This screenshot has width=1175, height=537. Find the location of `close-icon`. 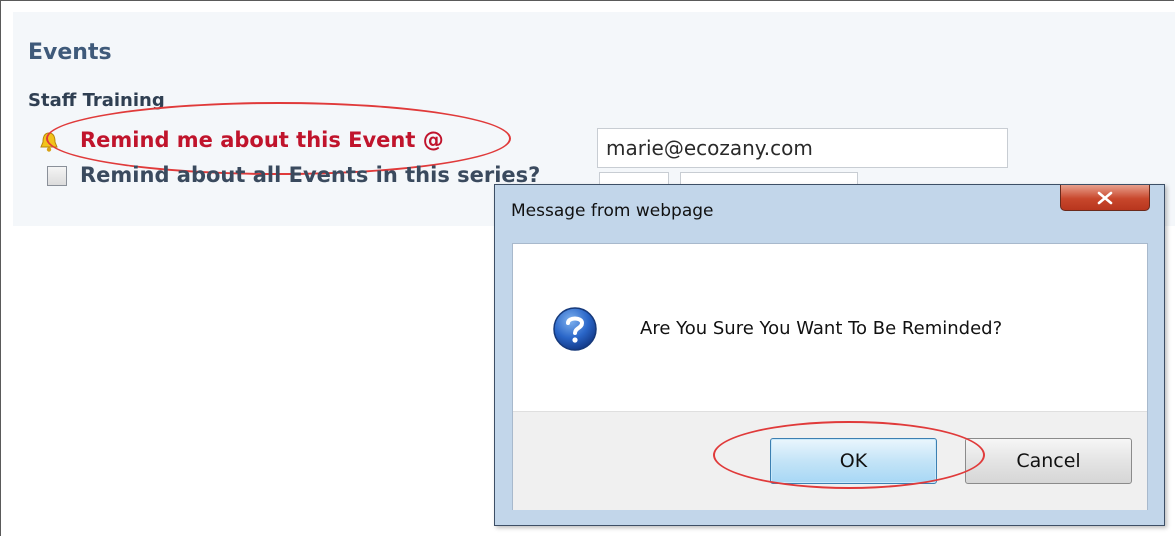

close-icon is located at coordinates (1105, 197).